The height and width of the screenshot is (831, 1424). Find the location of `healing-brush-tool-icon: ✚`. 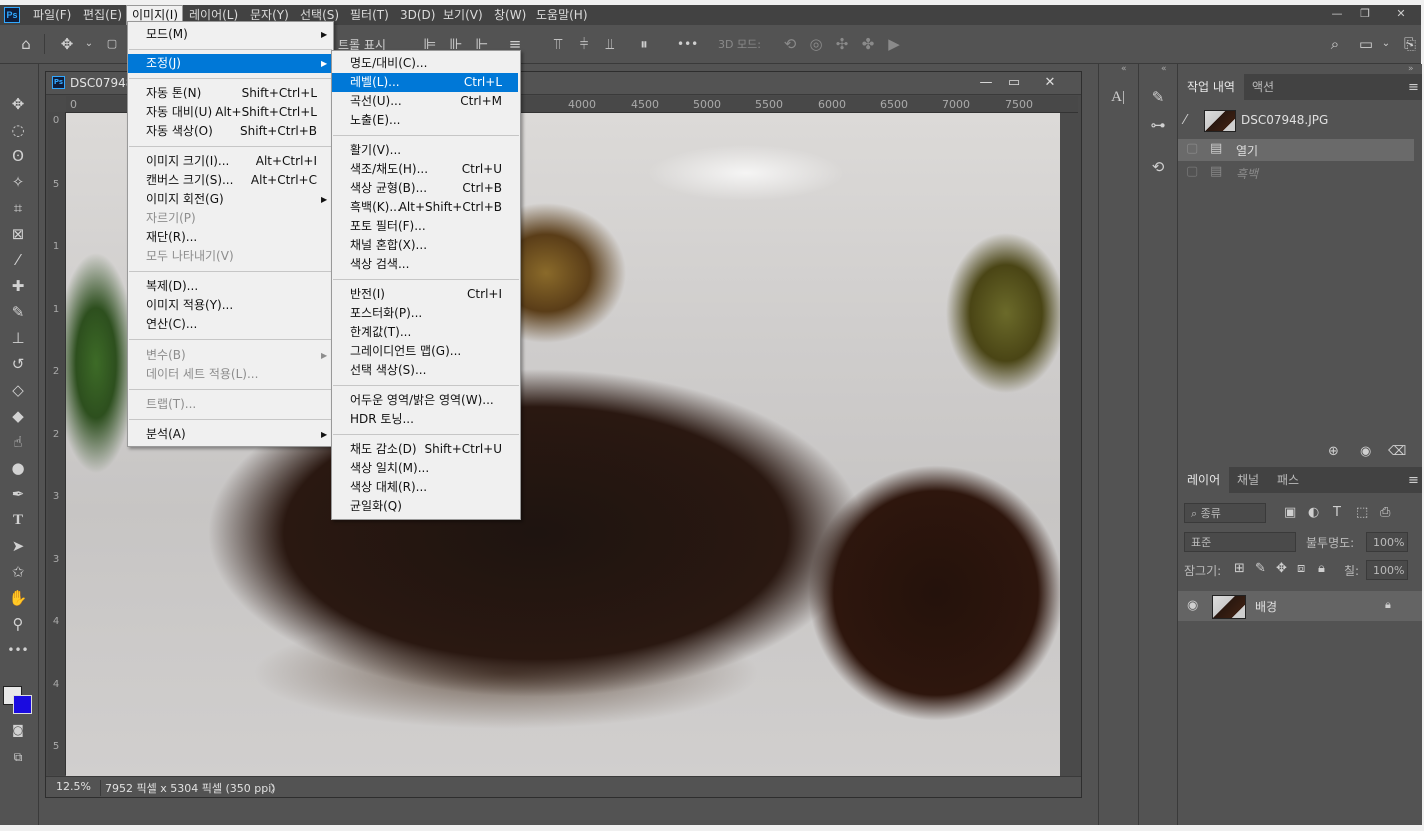

healing-brush-tool-icon: ✚ is located at coordinates (18, 286).